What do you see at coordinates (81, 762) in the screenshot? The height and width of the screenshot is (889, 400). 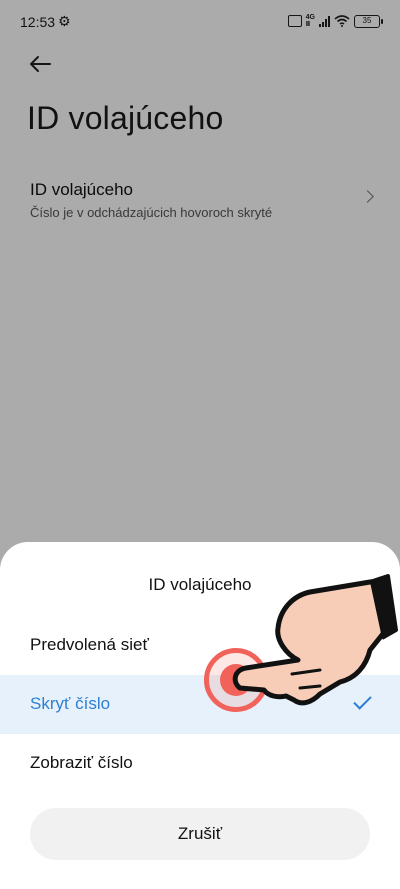 I see `option-label: Zobraziť číslo` at bounding box center [81, 762].